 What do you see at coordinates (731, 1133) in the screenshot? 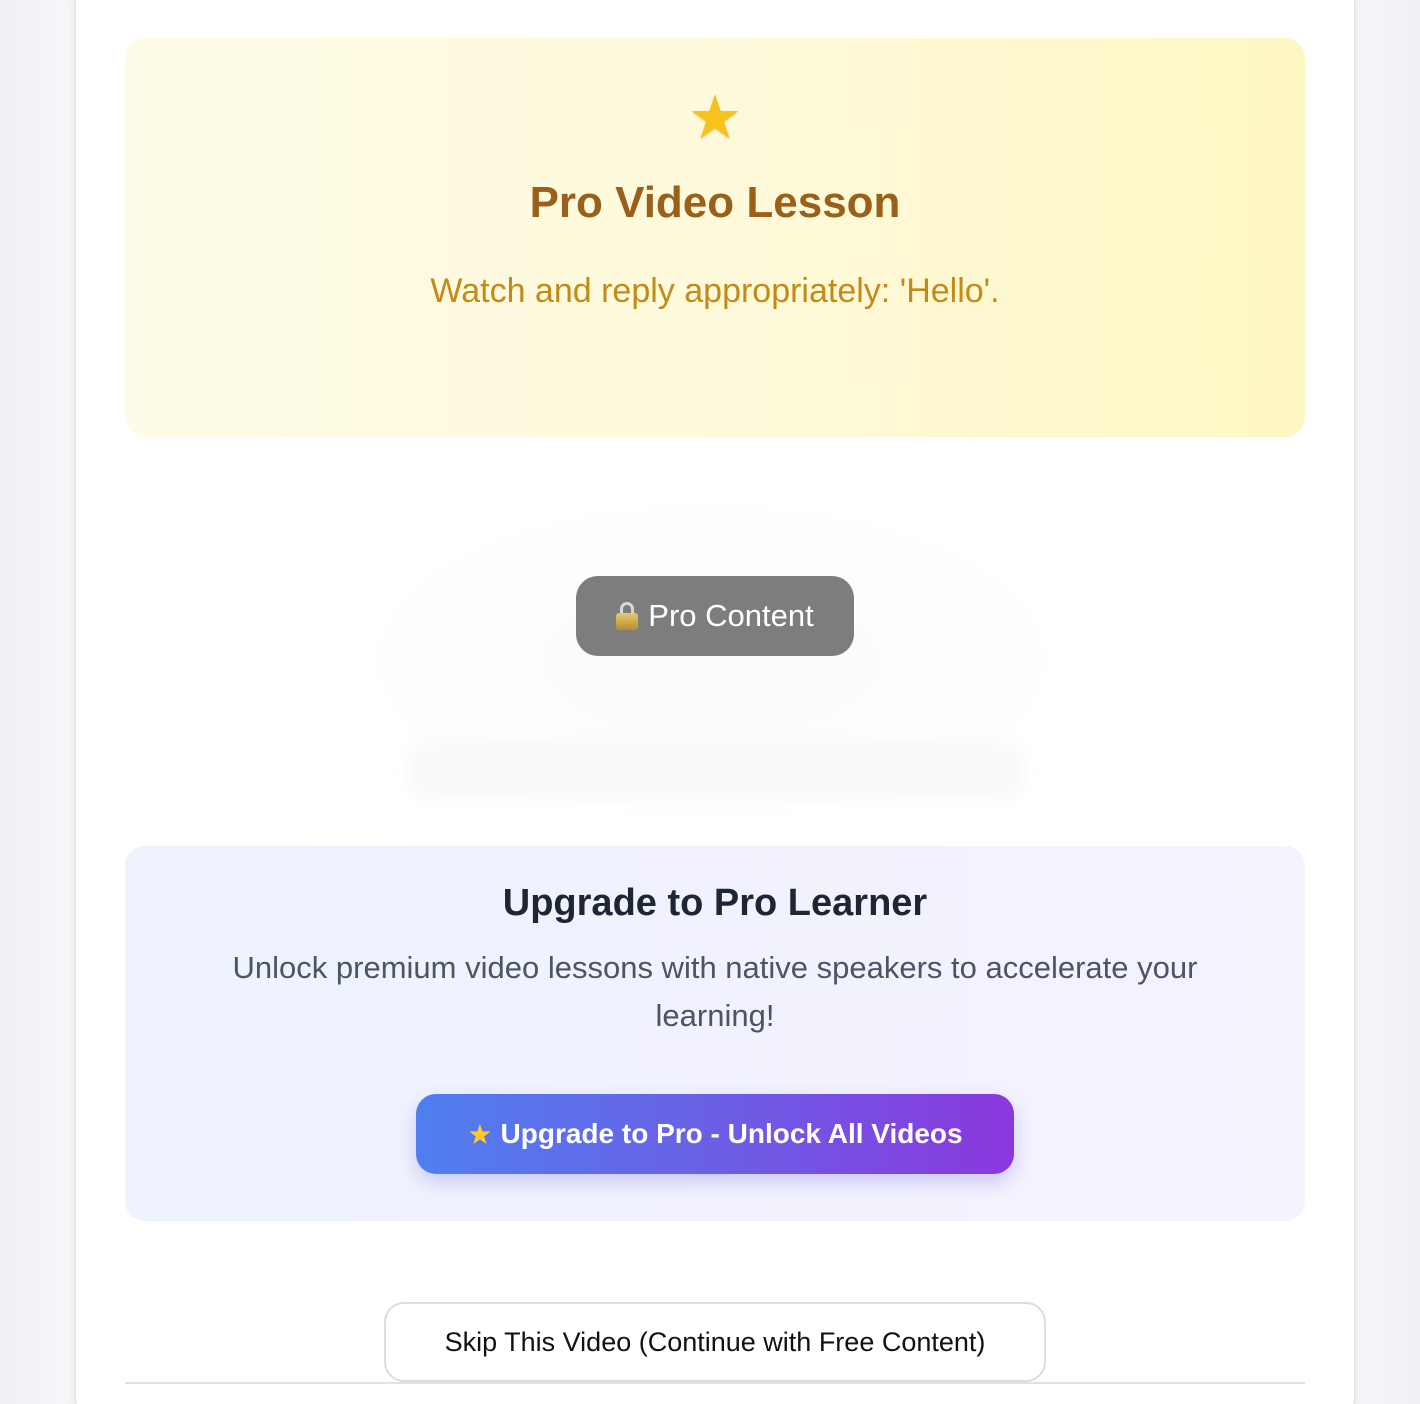
I see `upgrade-button-label: Upgrade to Pro - Unlock All Videos` at bounding box center [731, 1133].